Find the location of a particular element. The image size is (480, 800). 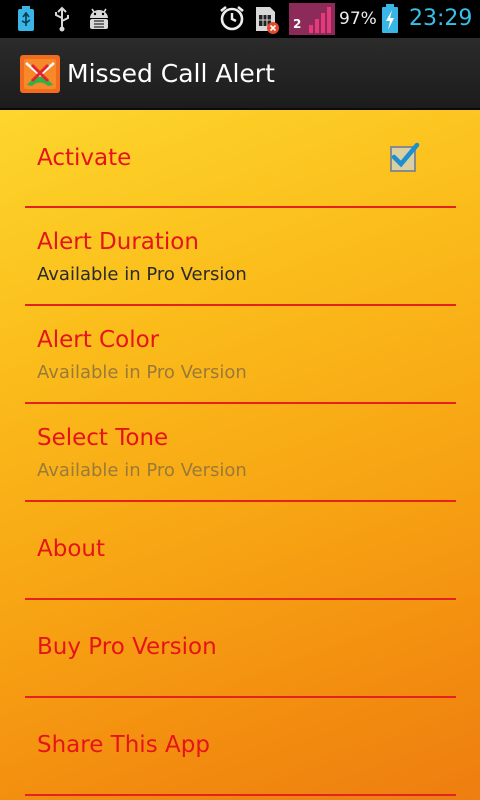

pref-activate-title: Activate is located at coordinates (84, 158).